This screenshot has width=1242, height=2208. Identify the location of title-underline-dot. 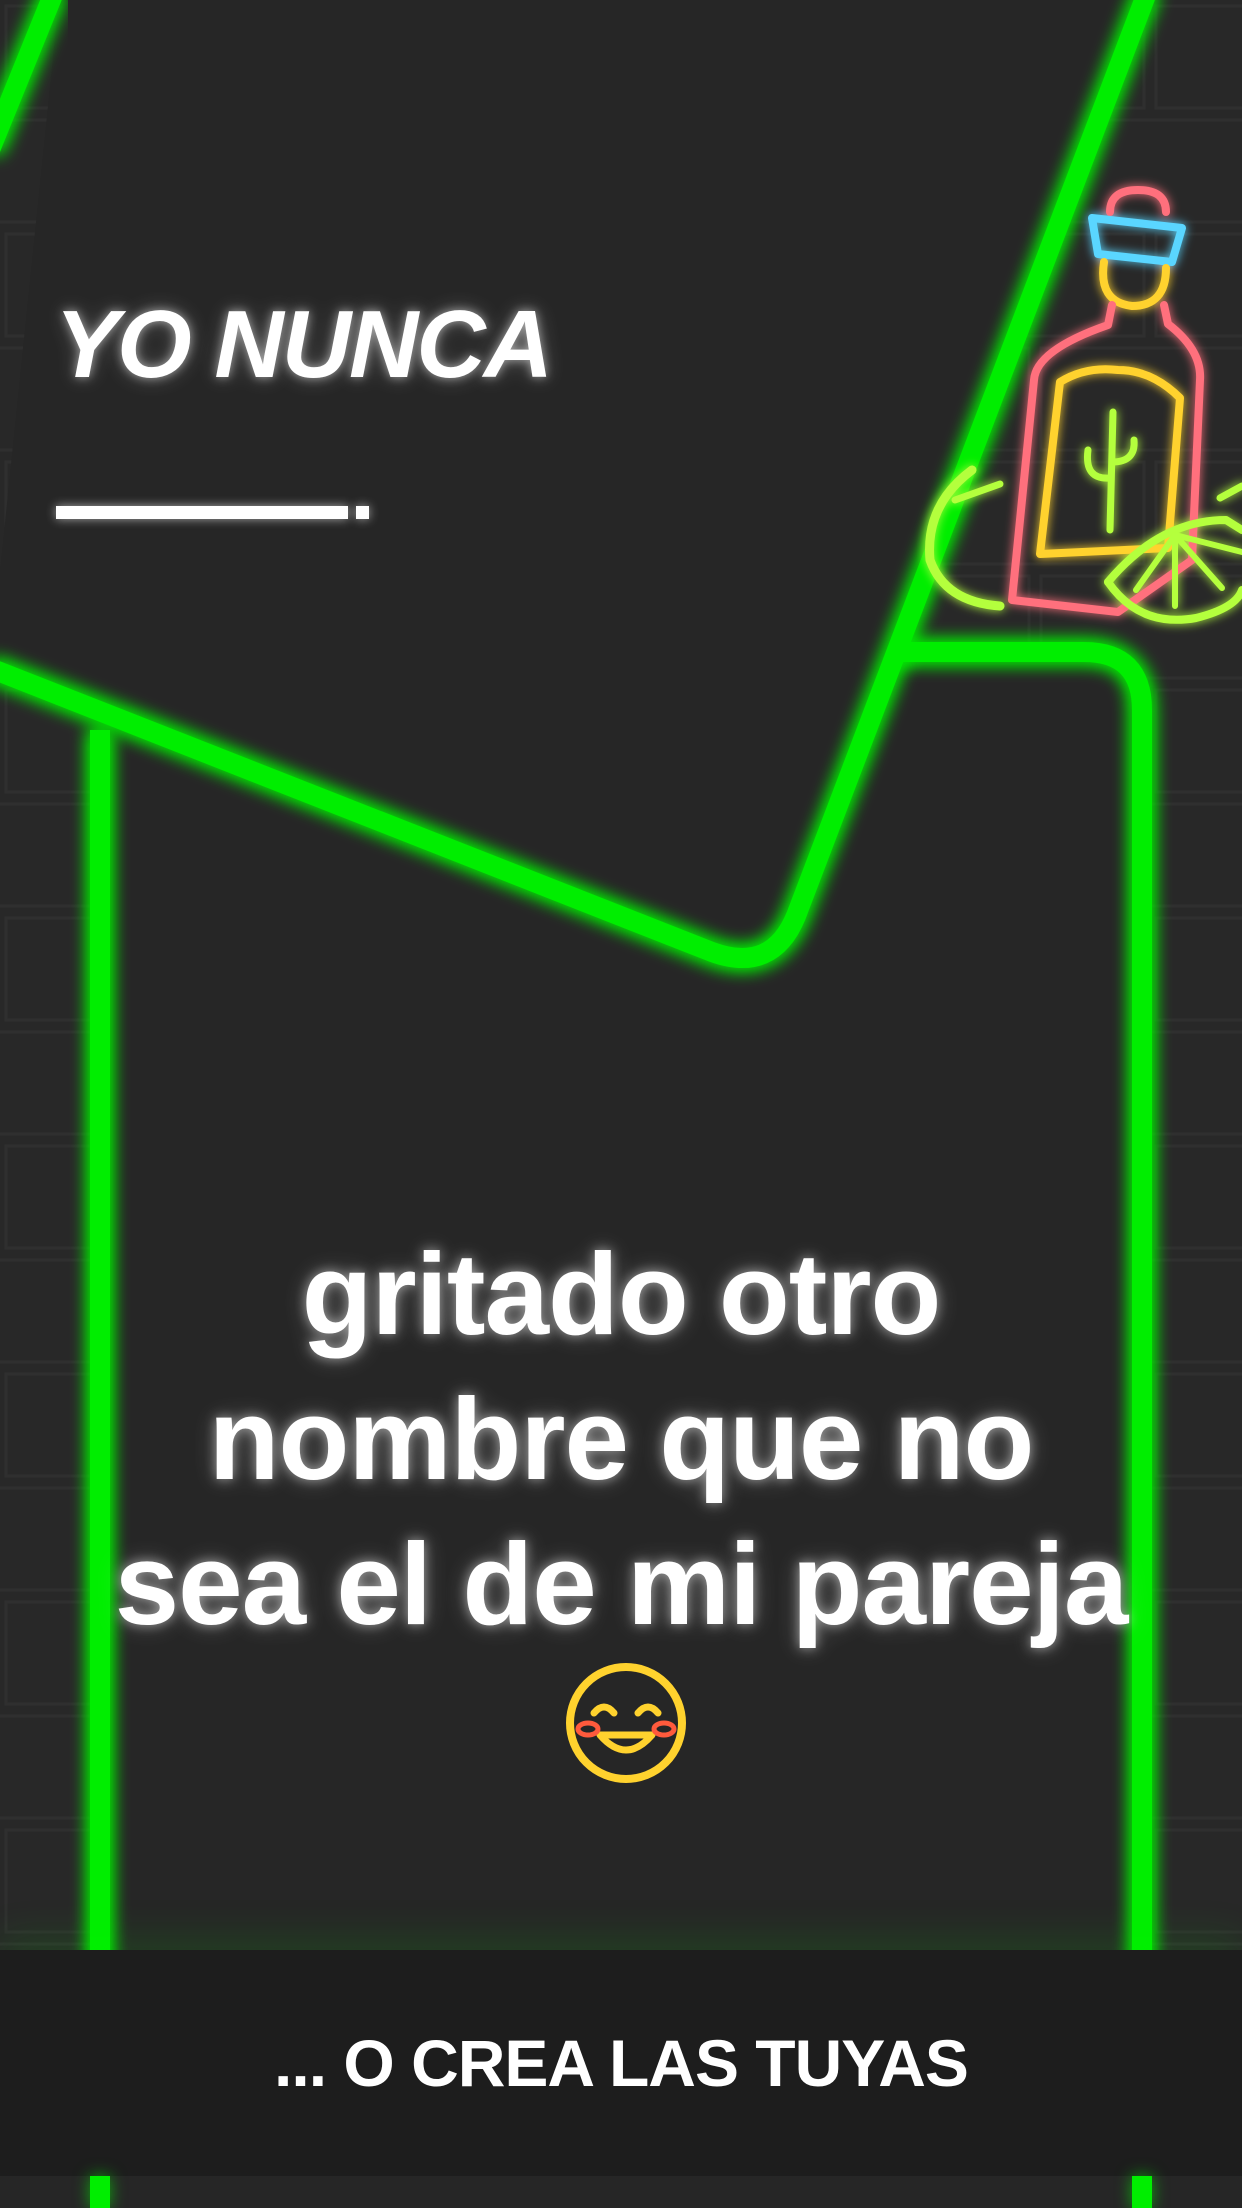
(362, 512).